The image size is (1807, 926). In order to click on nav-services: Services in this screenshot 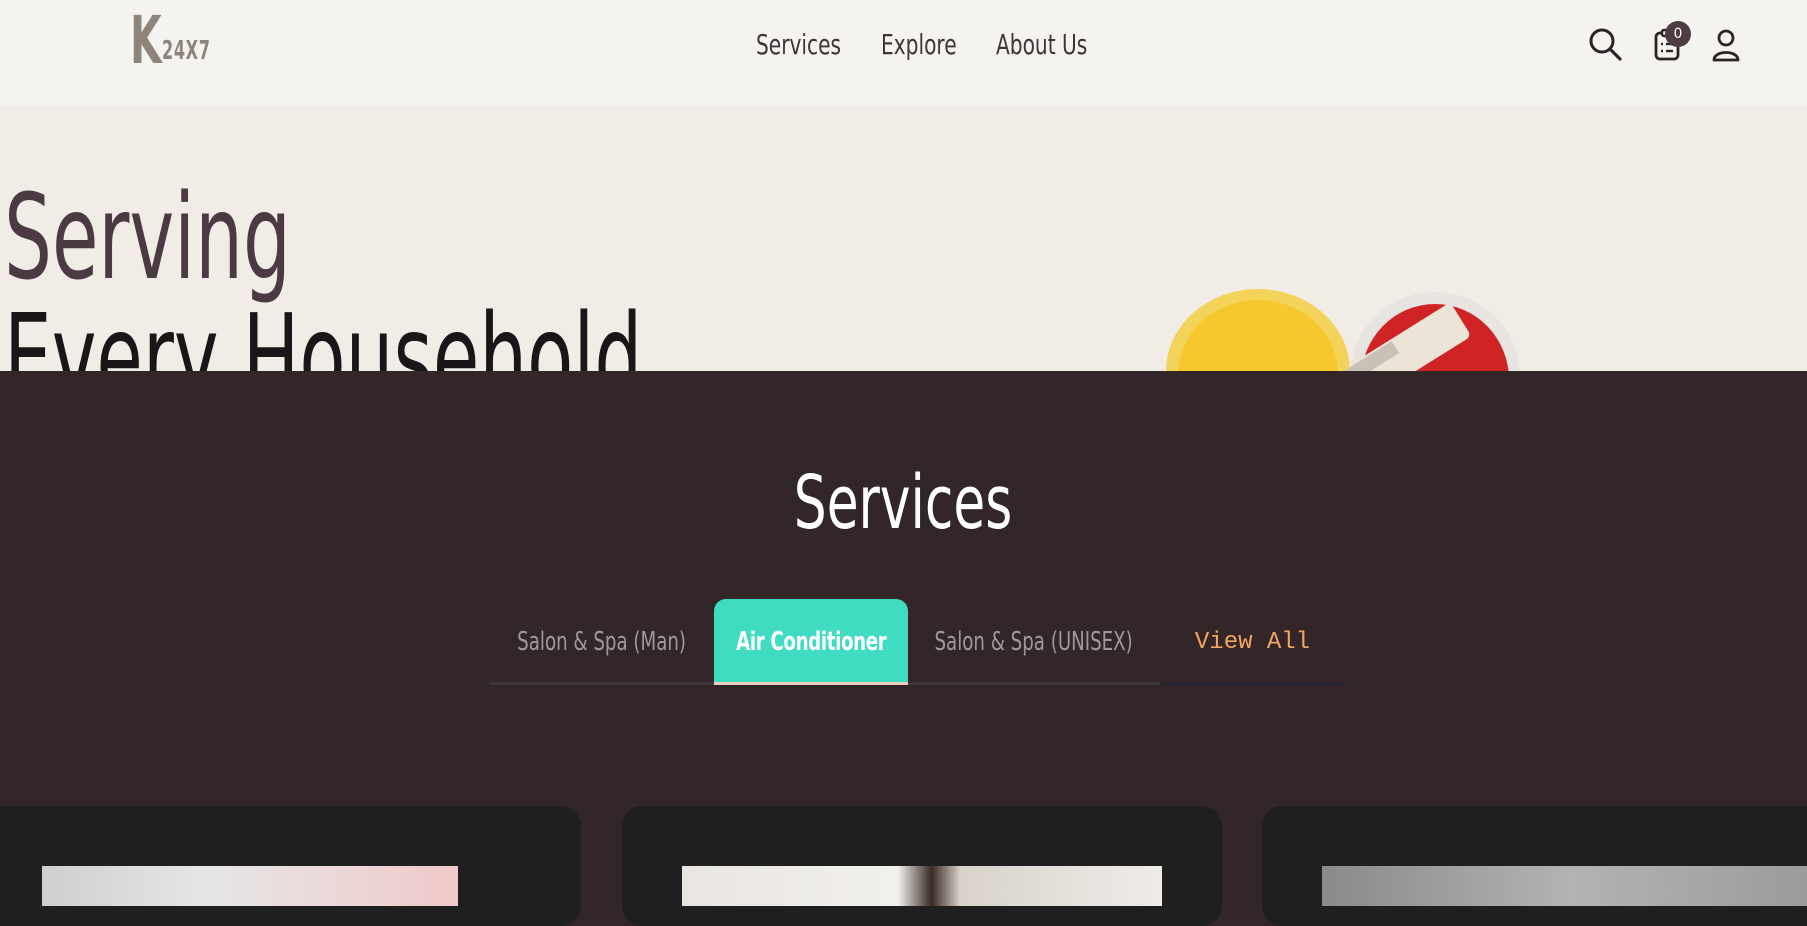, I will do `click(798, 44)`.